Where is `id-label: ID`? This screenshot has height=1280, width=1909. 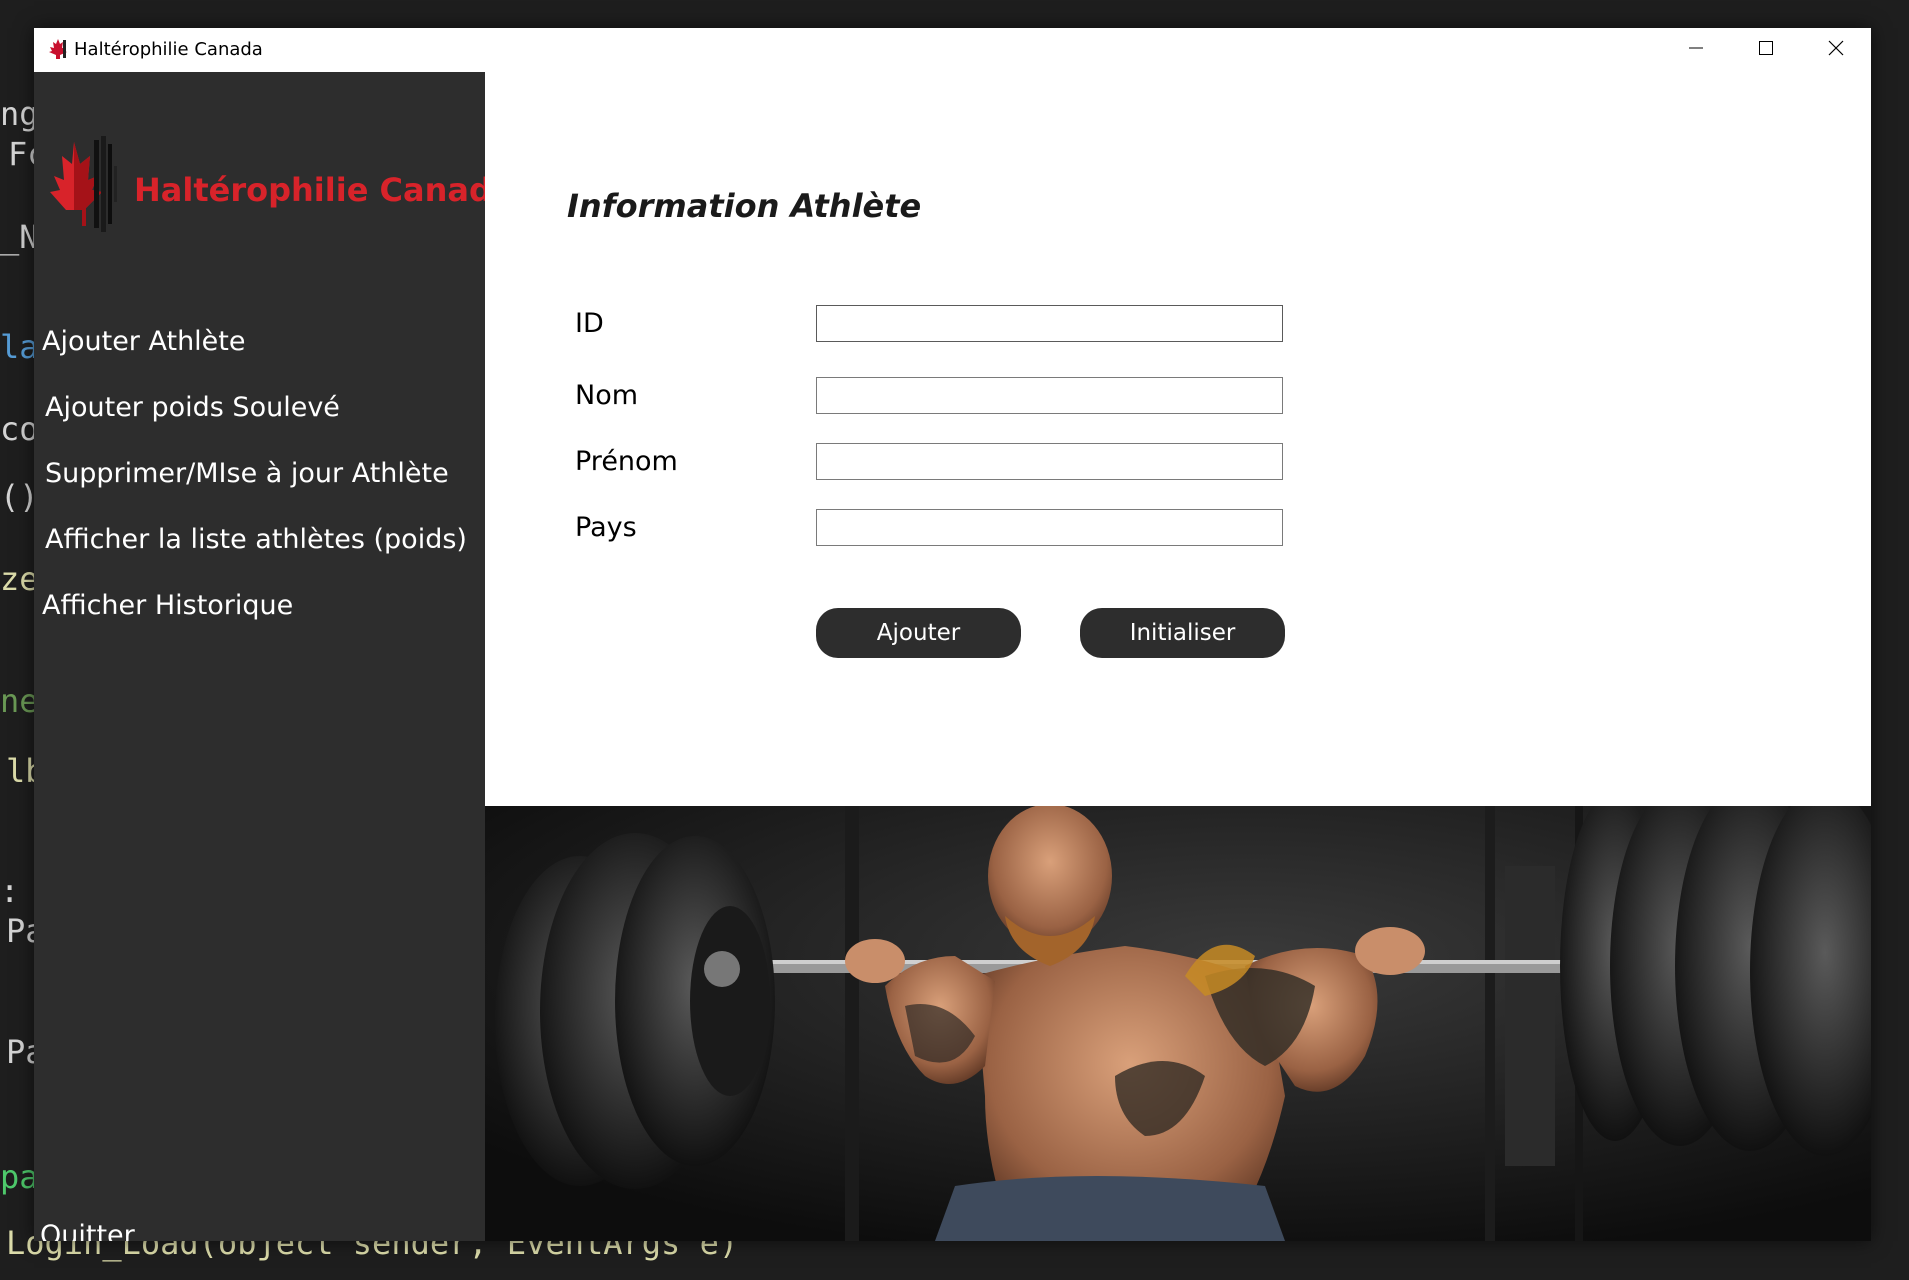
id-label: ID is located at coordinates (589, 323).